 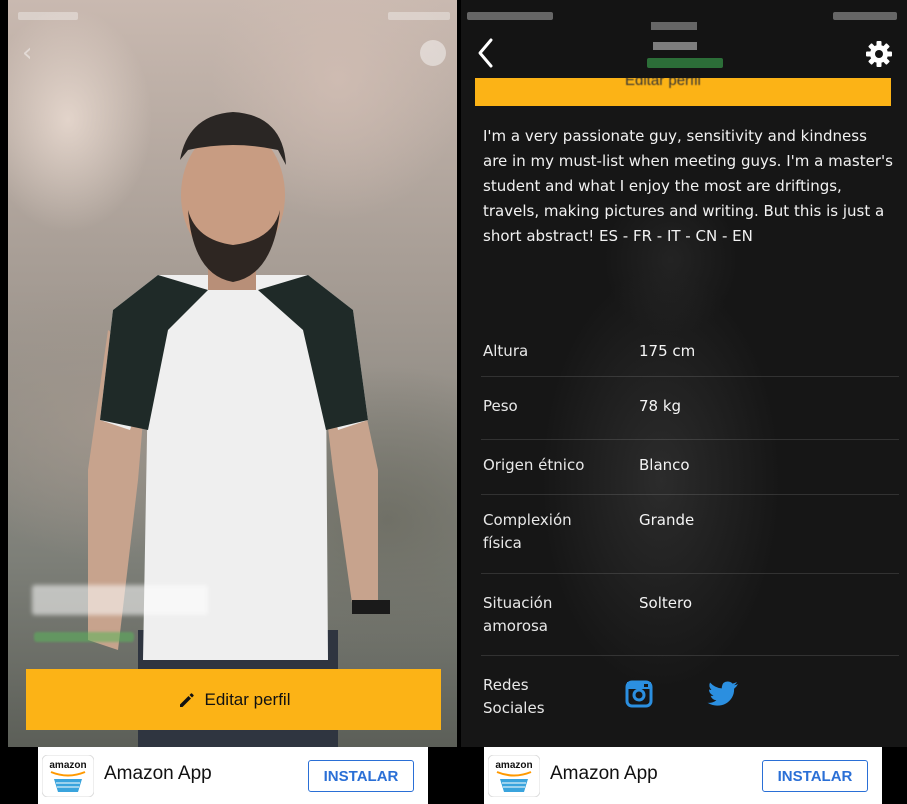 I want to click on instagram-icon, so click(x=639, y=694).